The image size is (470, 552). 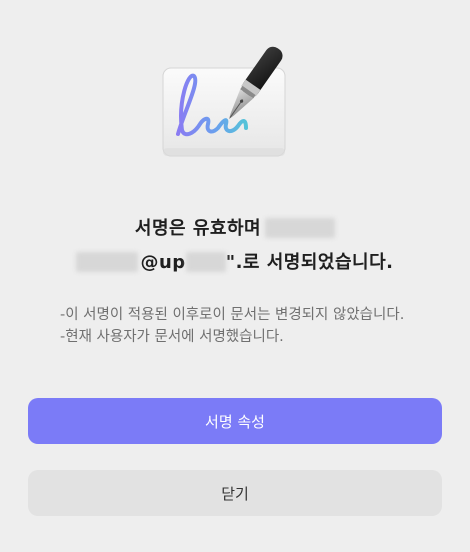 I want to click on signature-pen-icon, so click(x=230, y=101).